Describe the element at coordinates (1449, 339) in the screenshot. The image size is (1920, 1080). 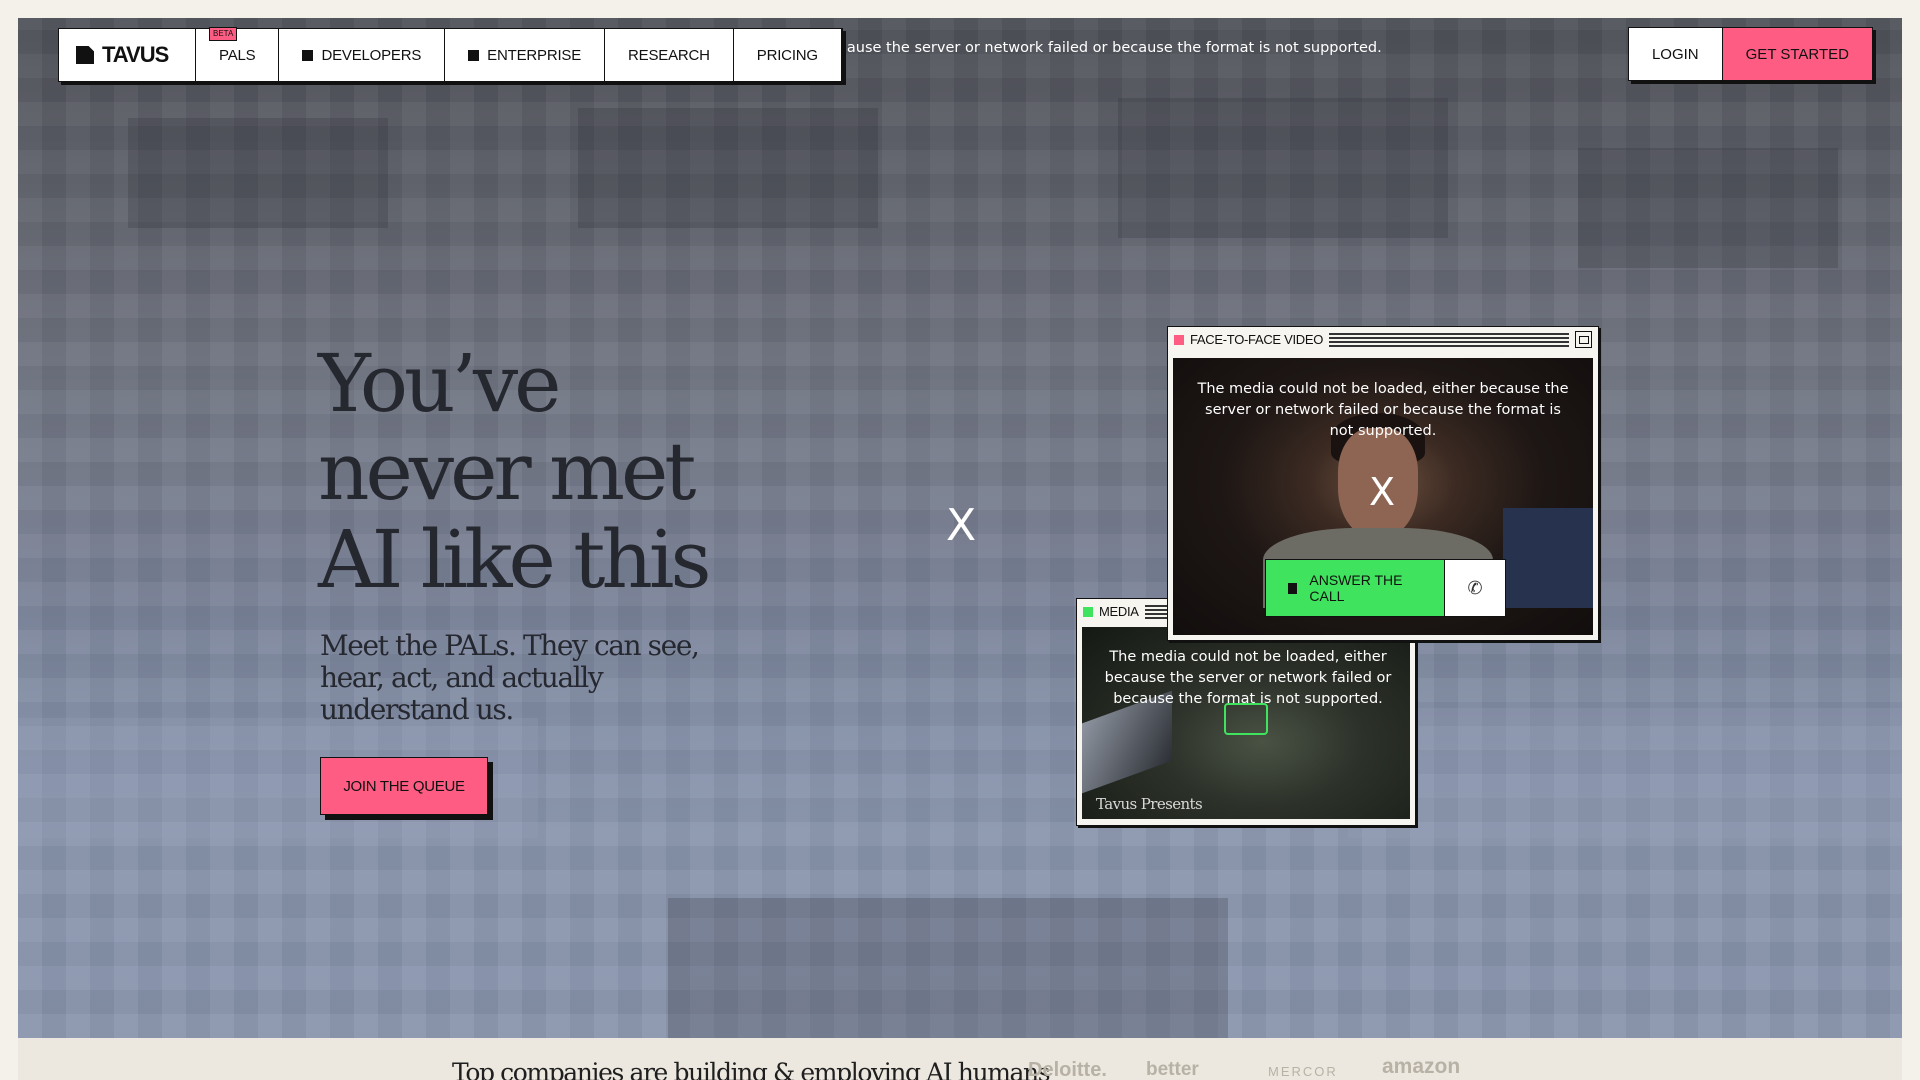
I see `drag-lines` at that location.